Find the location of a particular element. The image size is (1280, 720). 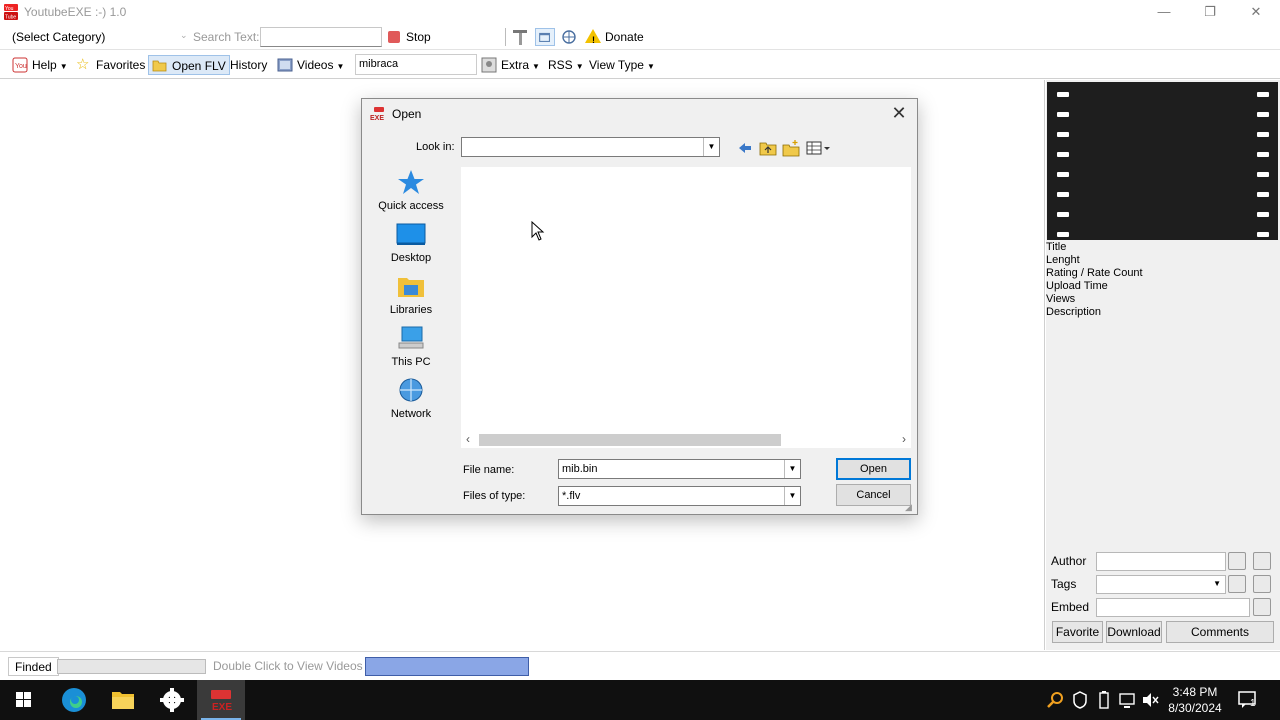

video-url-input: mibraca is located at coordinates (416, 64).